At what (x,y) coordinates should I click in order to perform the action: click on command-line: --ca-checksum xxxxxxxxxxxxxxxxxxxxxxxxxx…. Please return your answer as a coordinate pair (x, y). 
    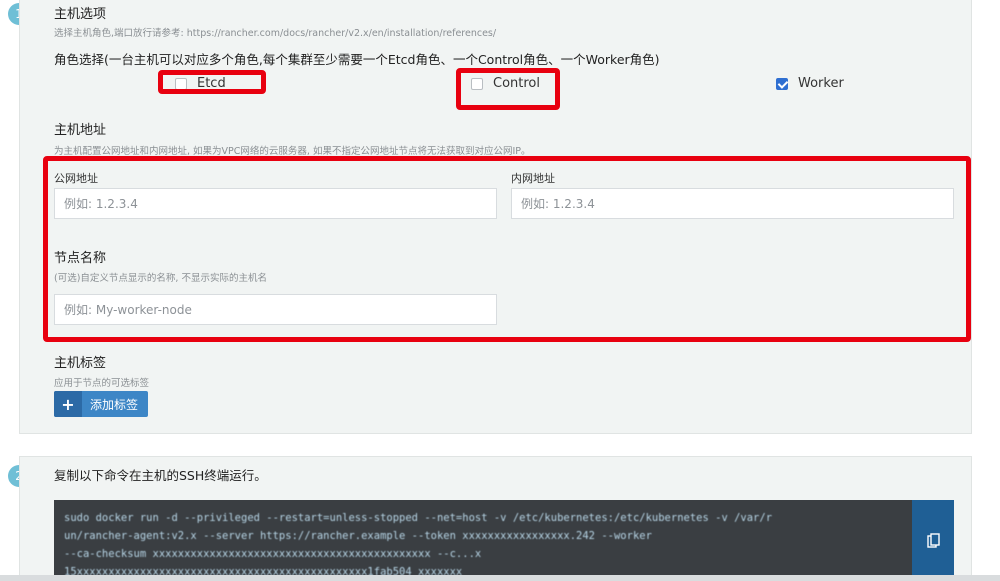
    Looking at the image, I should click on (273, 554).